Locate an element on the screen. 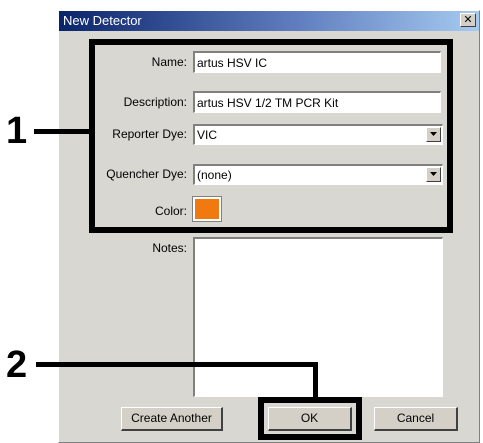 This screenshot has width=483, height=443. close-icon: ✕ is located at coordinates (468, 20).